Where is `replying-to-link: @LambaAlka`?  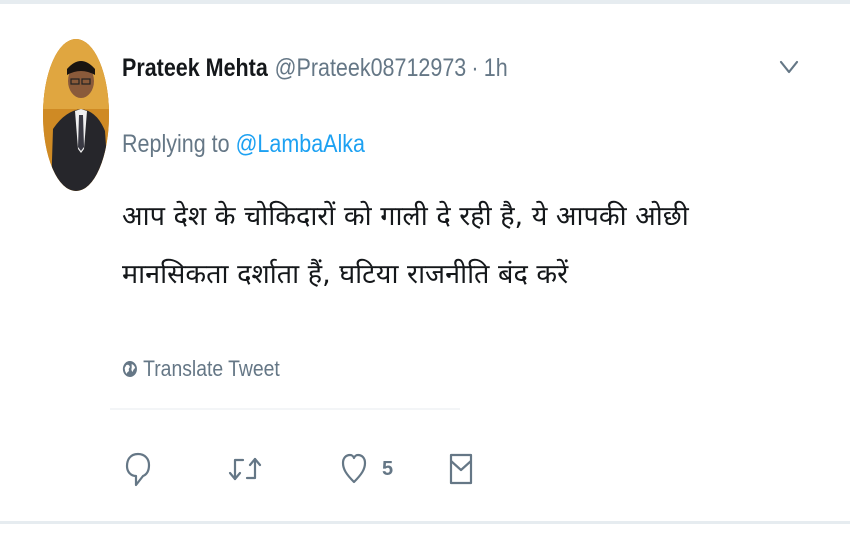 replying-to-link: @LambaAlka is located at coordinates (300, 144).